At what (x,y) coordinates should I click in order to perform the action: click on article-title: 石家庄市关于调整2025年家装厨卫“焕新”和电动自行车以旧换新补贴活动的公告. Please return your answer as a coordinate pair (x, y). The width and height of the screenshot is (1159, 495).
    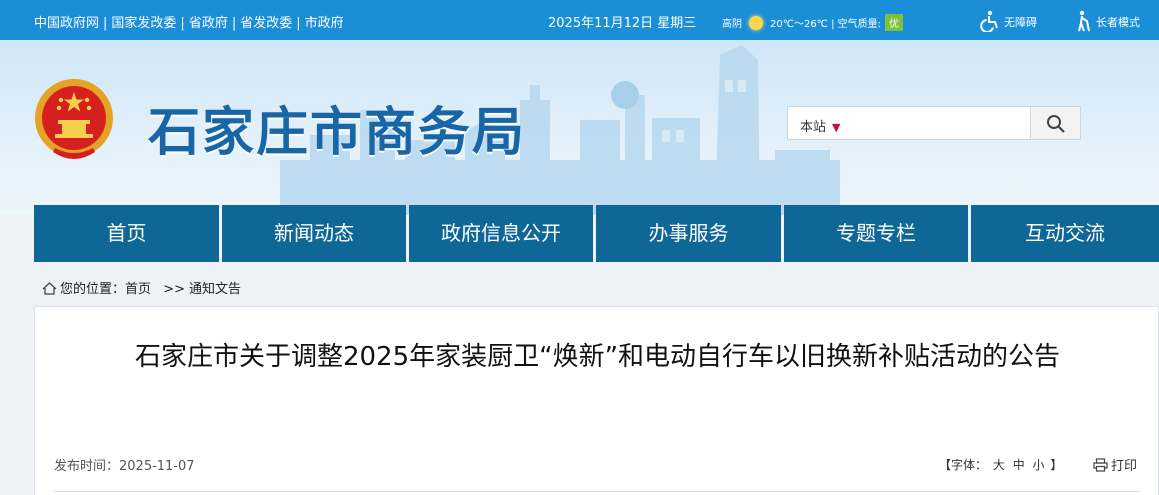
    Looking at the image, I should click on (597, 357).